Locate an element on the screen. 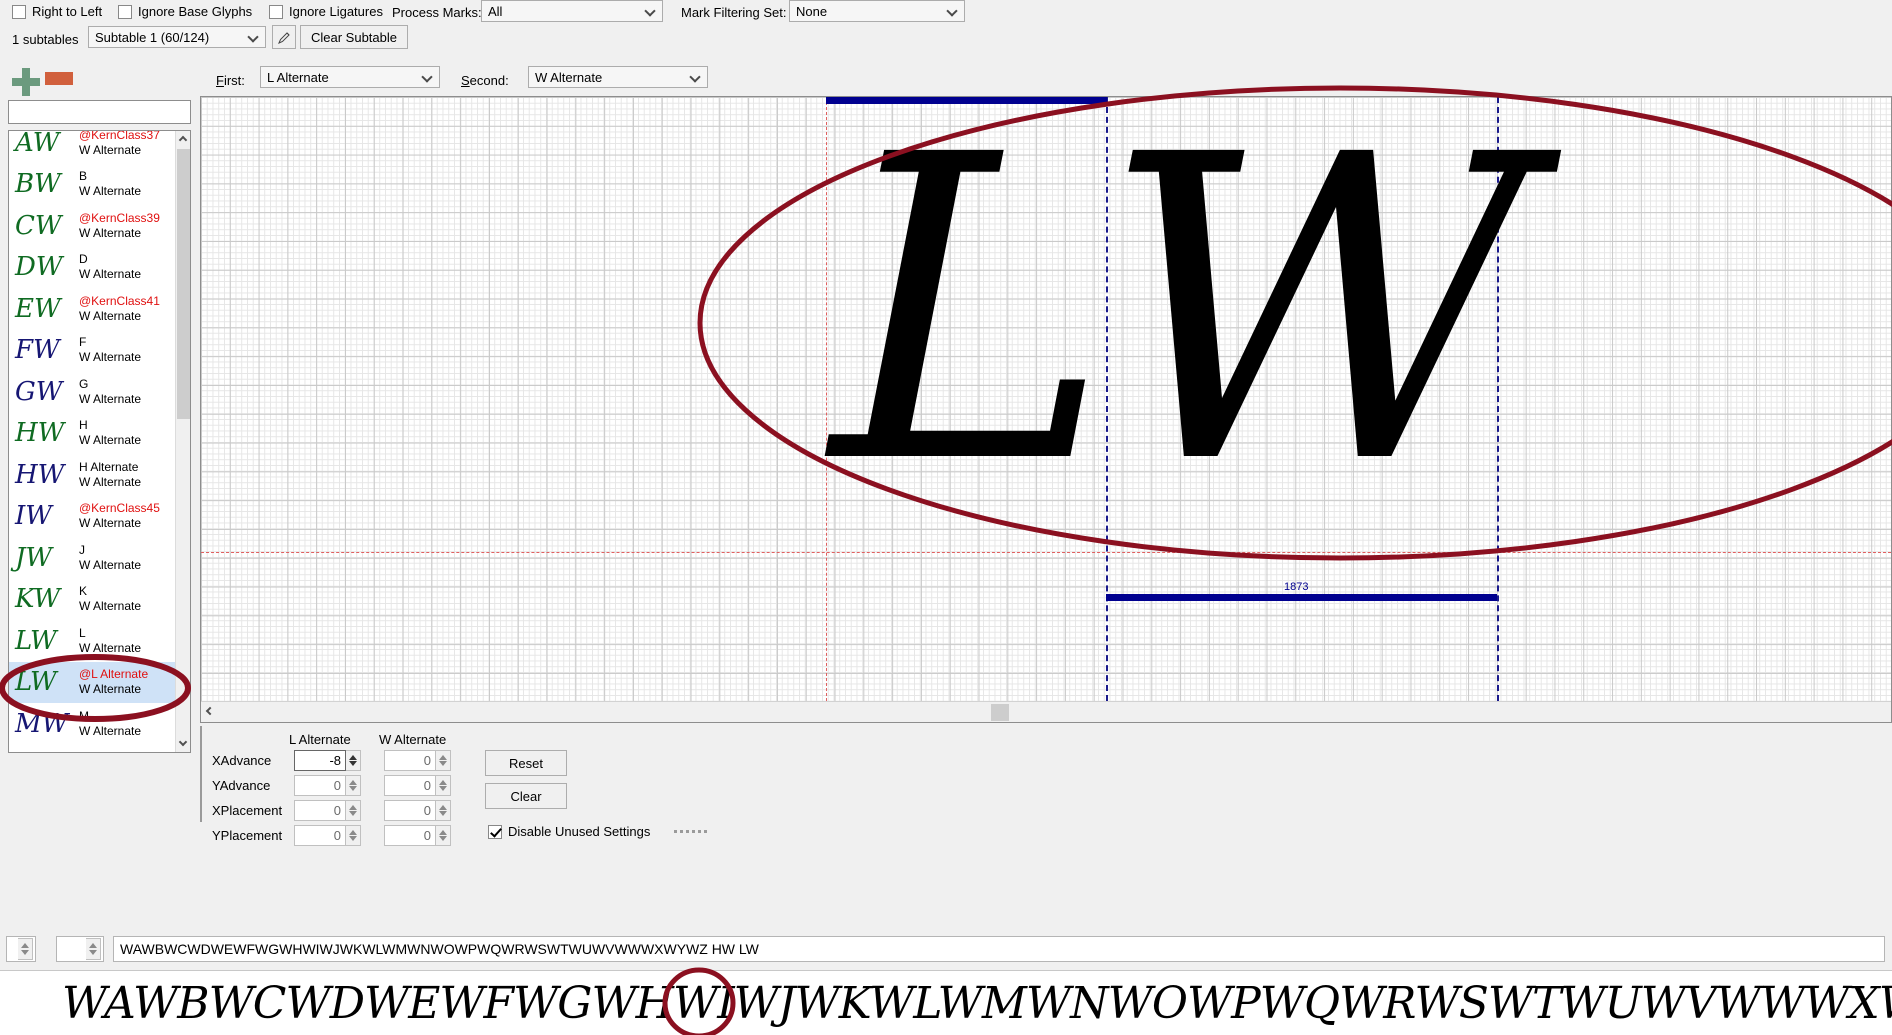 This screenshot has width=1892, height=1035. kern-yadvance-v2-stepper is located at coordinates (443, 785).